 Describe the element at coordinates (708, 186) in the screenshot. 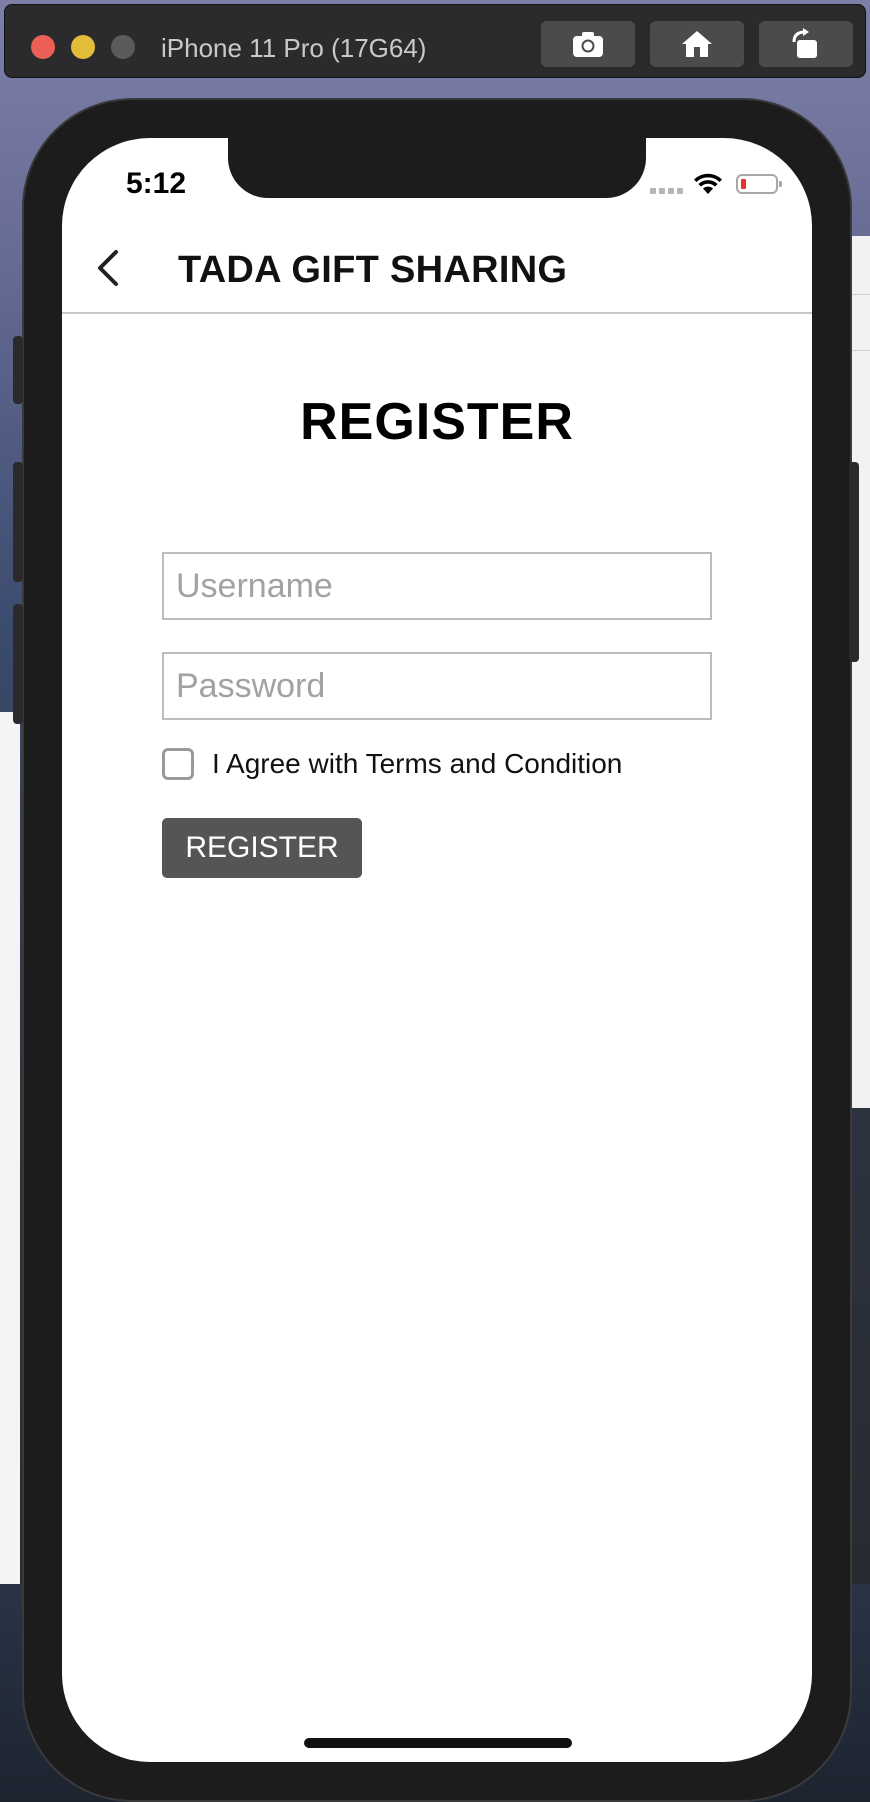

I see `wifi-icon` at that location.